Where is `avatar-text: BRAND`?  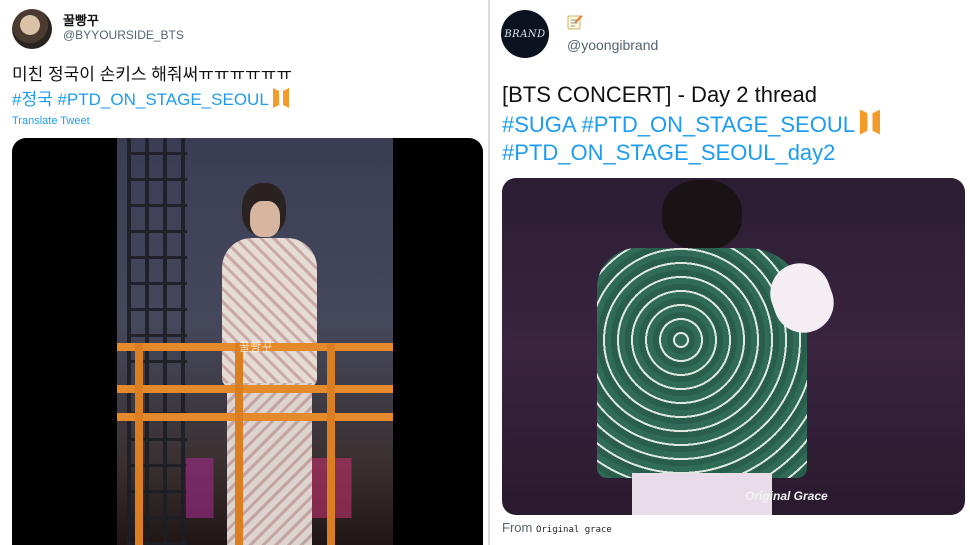
avatar-text: BRAND is located at coordinates (525, 34).